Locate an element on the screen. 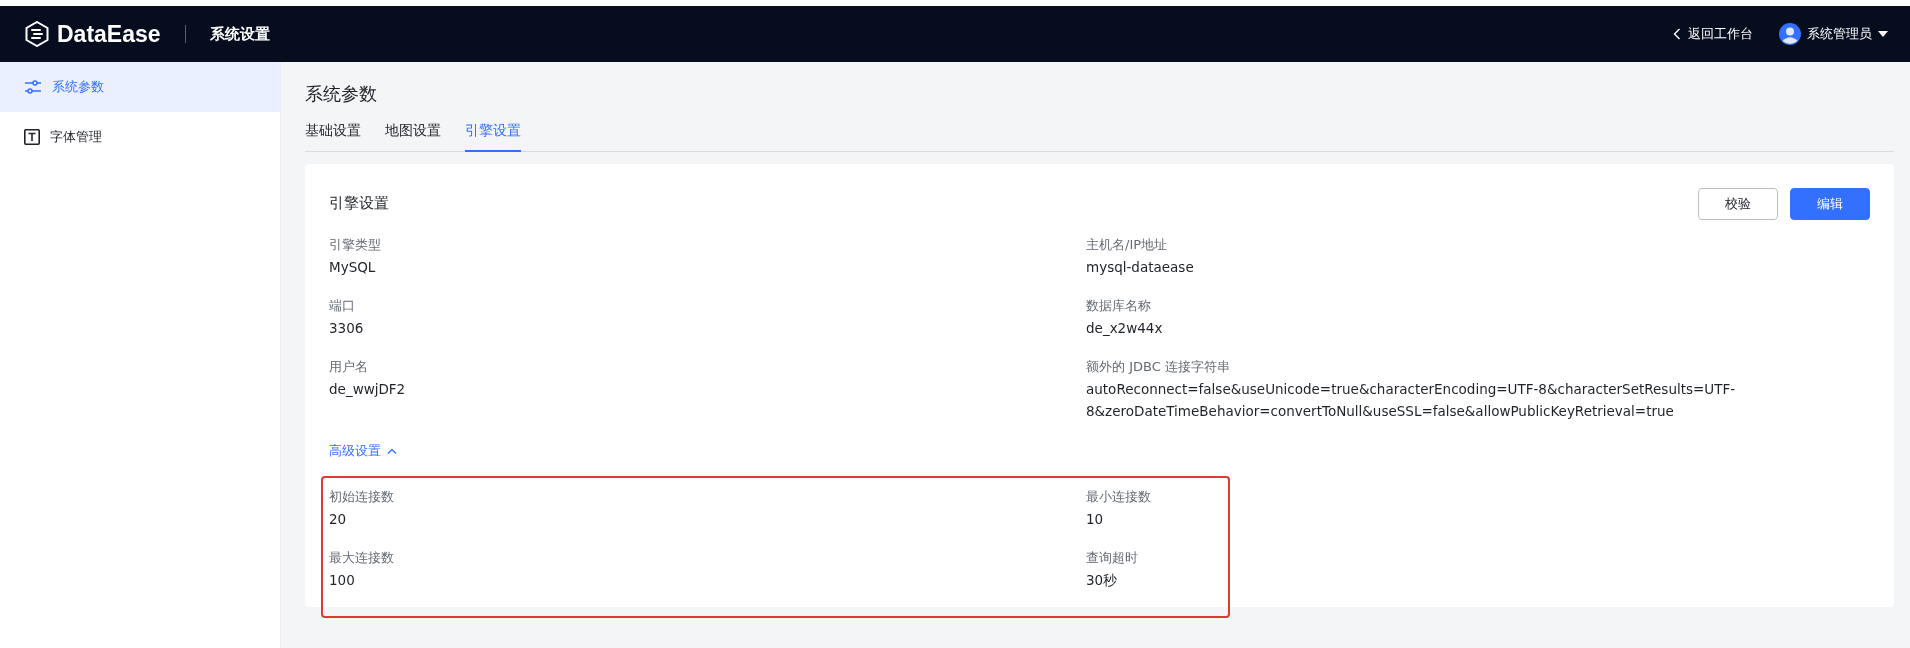 The width and height of the screenshot is (1910, 648). field-label: 最大连接数 is located at coordinates (362, 558).